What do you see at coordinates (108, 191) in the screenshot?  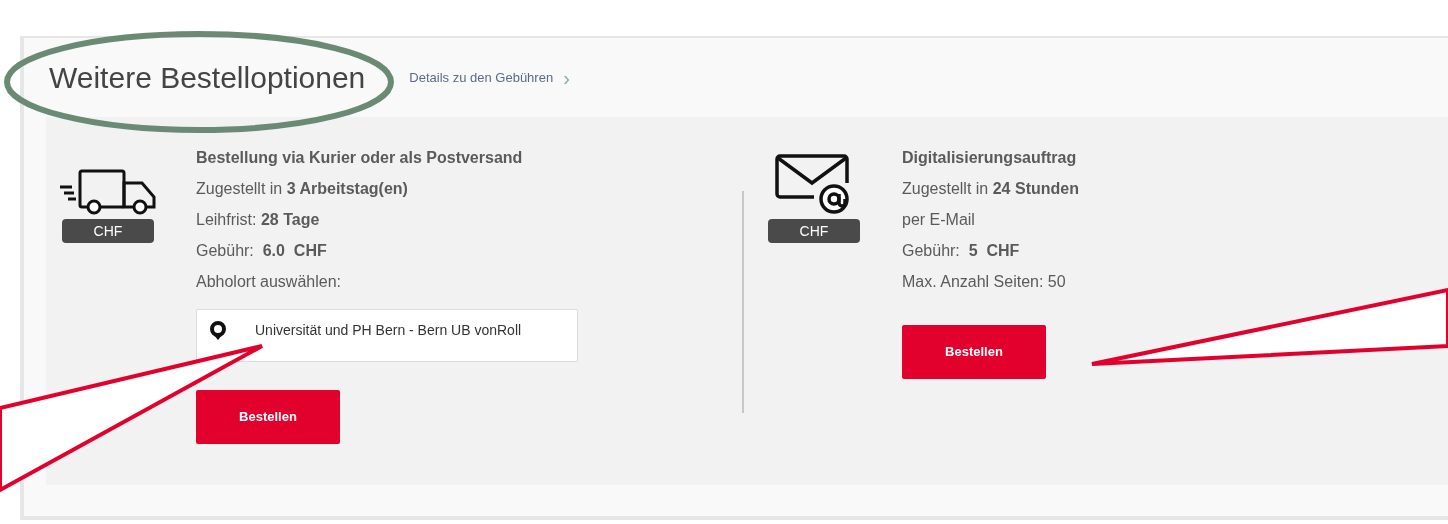 I see `truck-icon` at bounding box center [108, 191].